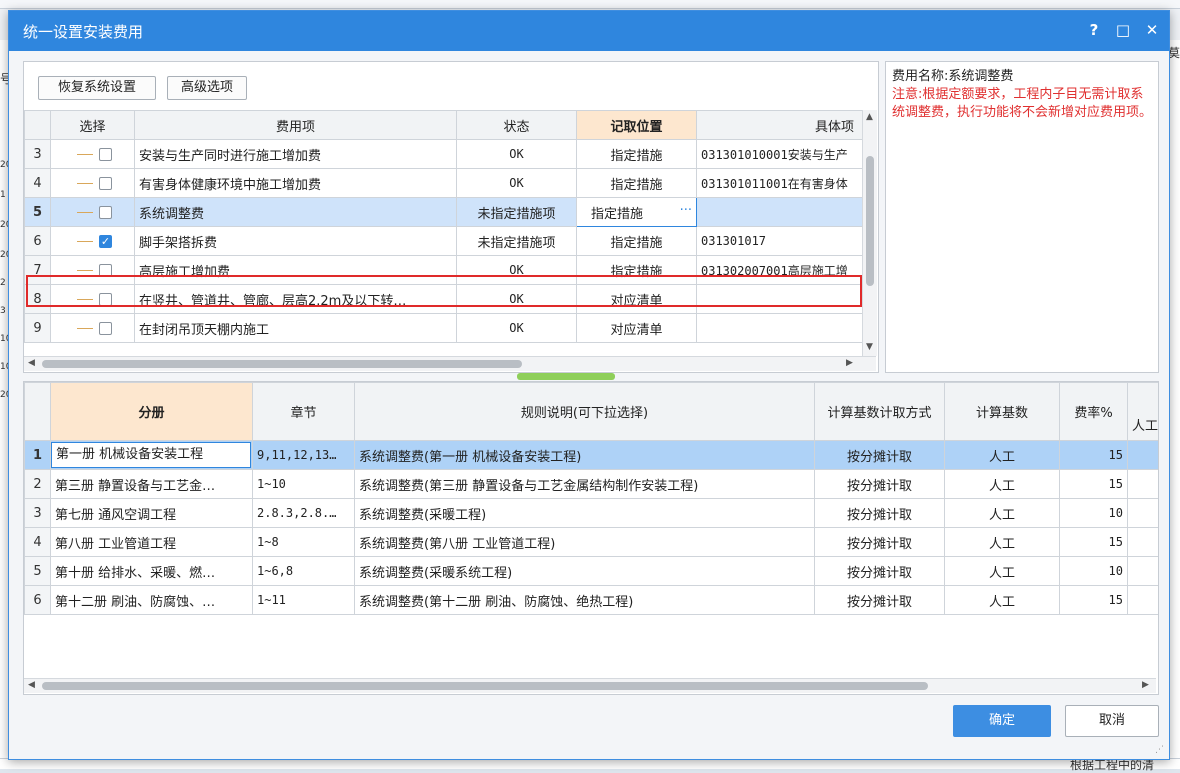 Image resolution: width=1180 pixels, height=773 pixels. I want to click on table-row: 7 高层施工增加费 OK 指定措施 031302007001高层施工增, so click(443, 270).